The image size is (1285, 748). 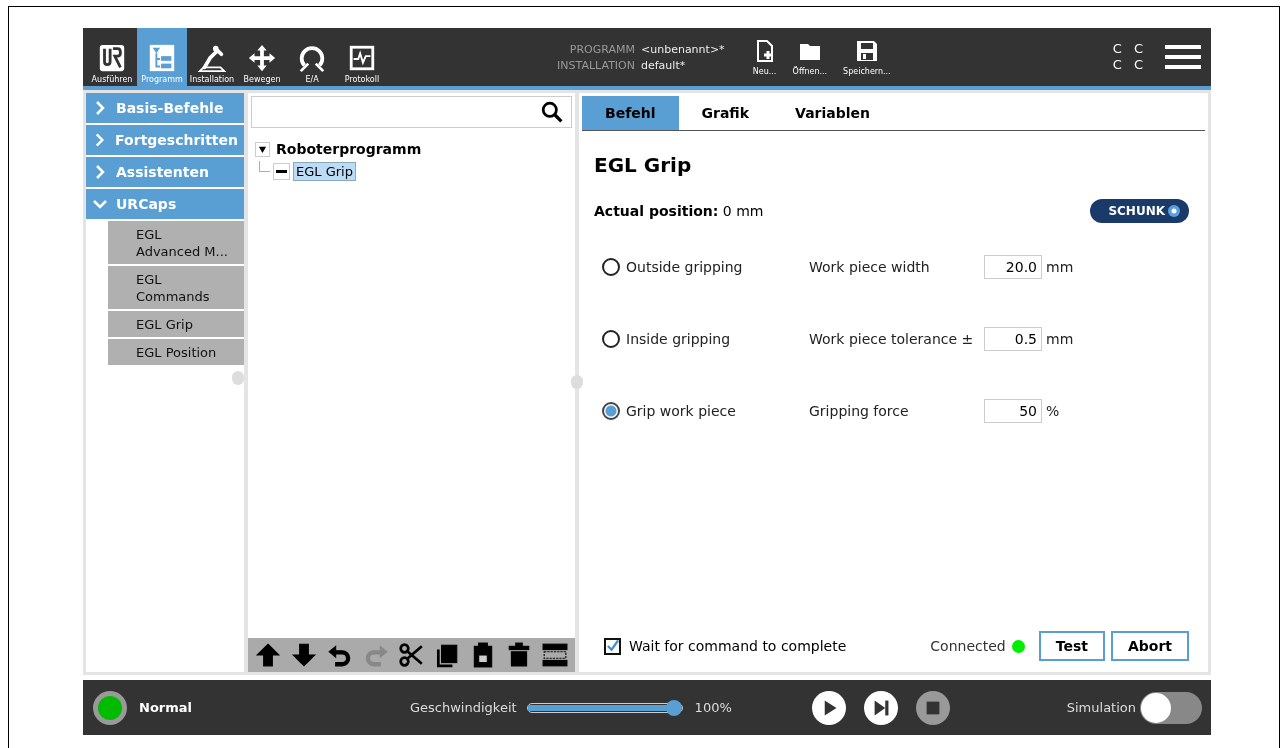 What do you see at coordinates (176, 287) in the screenshot?
I see `urcap-item: EGL Commands` at bounding box center [176, 287].